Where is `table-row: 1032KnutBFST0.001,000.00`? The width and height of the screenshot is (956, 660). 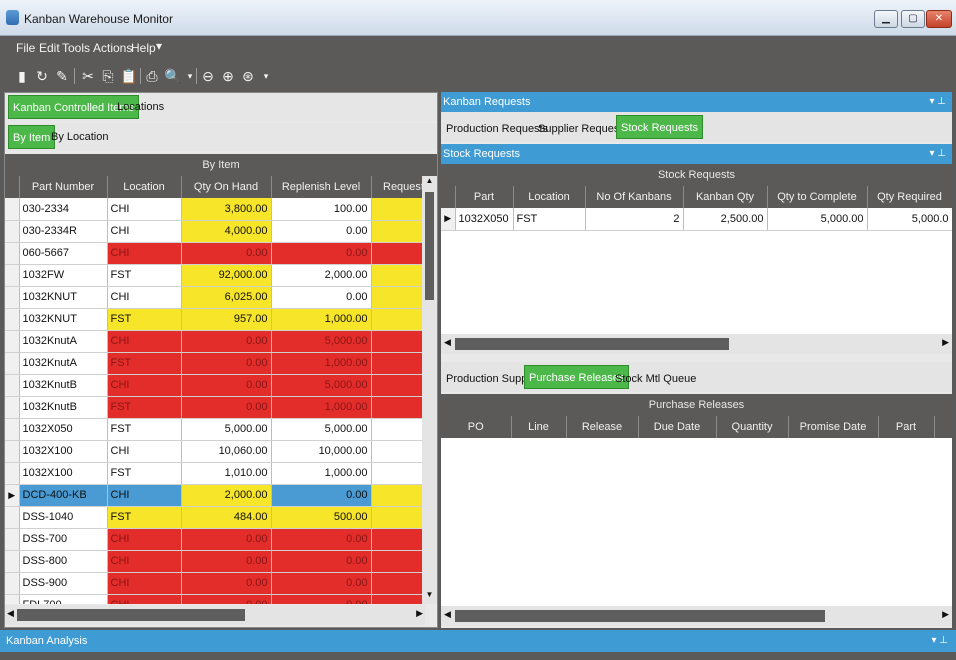
table-row: 1032KnutBFST0.001,000.00 is located at coordinates (213, 407).